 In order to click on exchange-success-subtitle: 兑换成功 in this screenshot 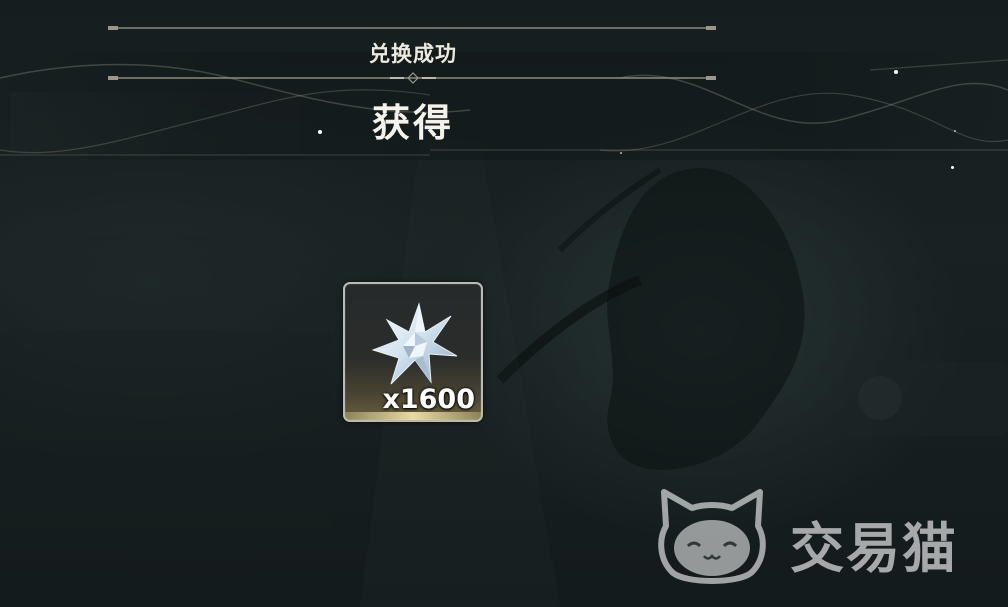, I will do `click(413, 54)`.